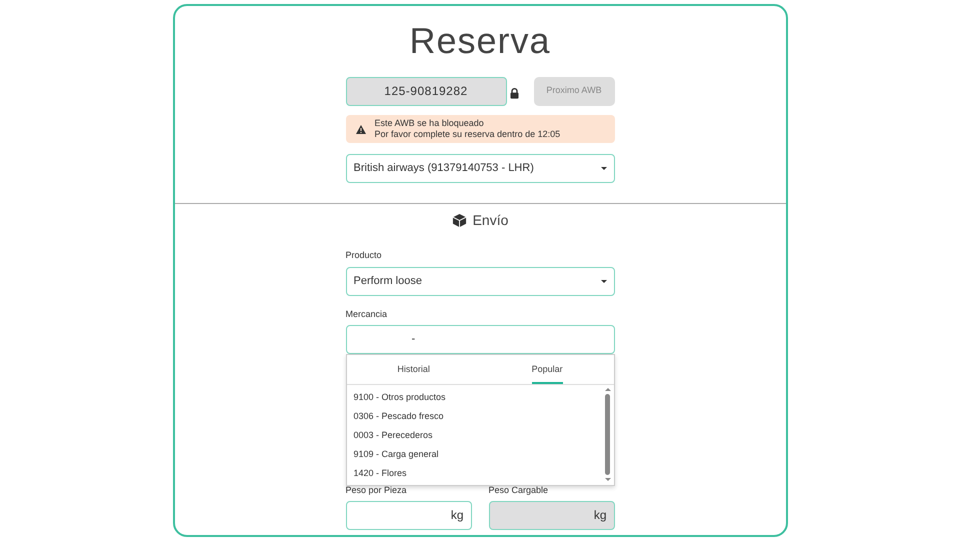 The image size is (960, 540). What do you see at coordinates (490, 220) in the screenshot?
I see `section-title: Envío` at bounding box center [490, 220].